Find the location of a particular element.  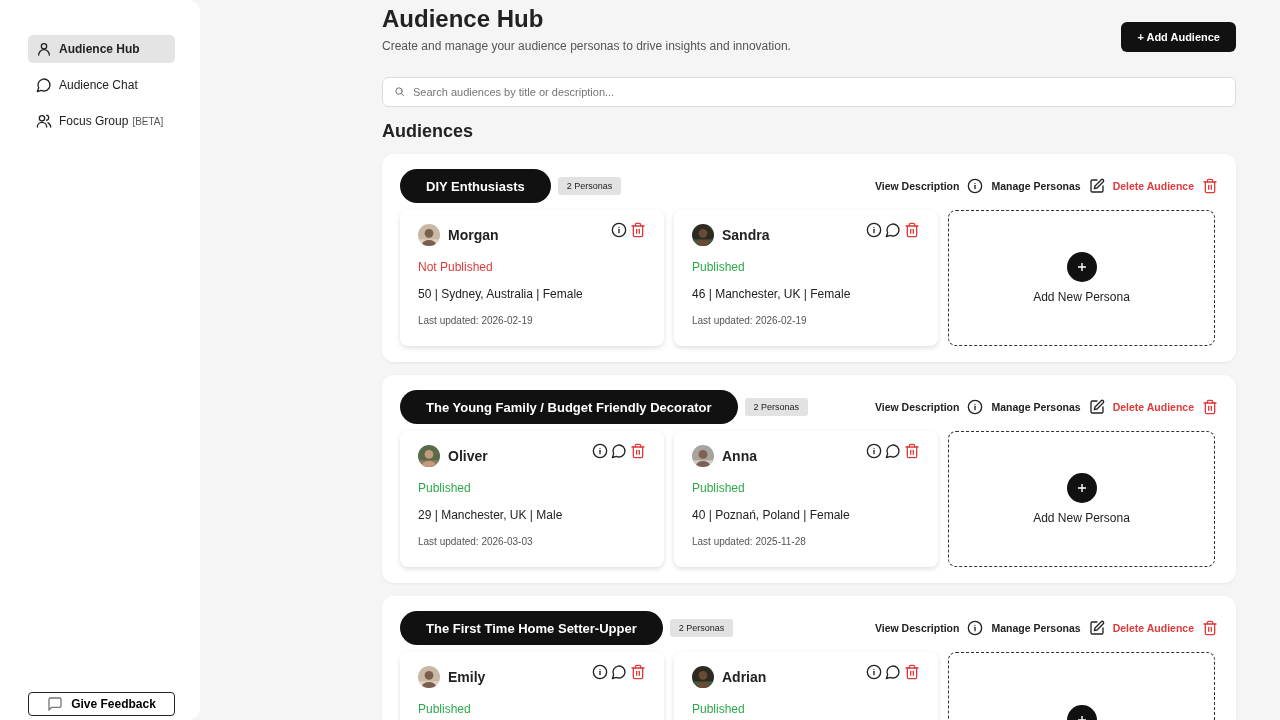

last-updated: Last updated: 2025-11-28 is located at coordinates (749, 541).